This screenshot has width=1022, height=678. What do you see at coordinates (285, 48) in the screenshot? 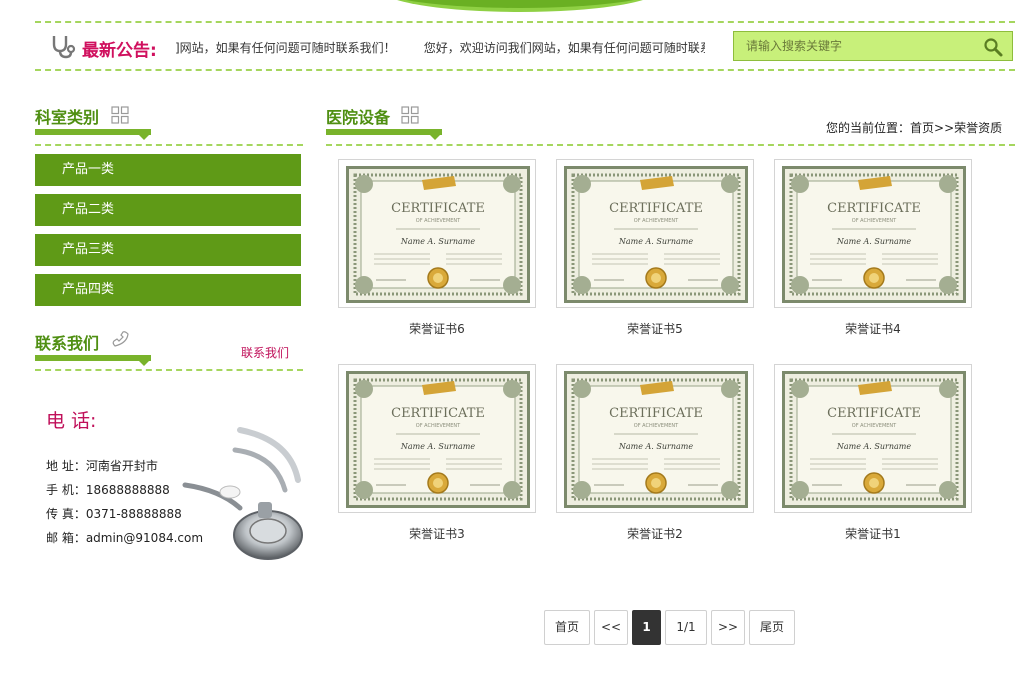
I see `notice-message: ]网站，如果有任何问题可随时联系我们！` at bounding box center [285, 48].